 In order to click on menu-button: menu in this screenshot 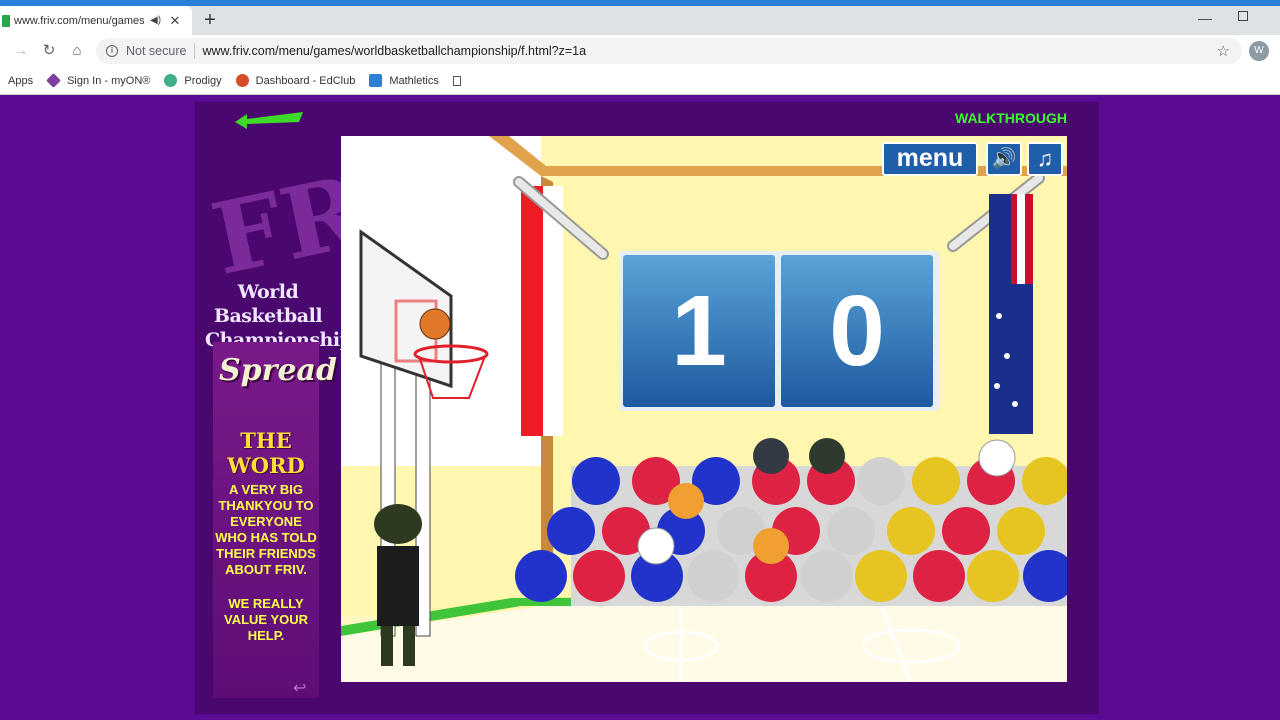, I will do `click(930, 159)`.